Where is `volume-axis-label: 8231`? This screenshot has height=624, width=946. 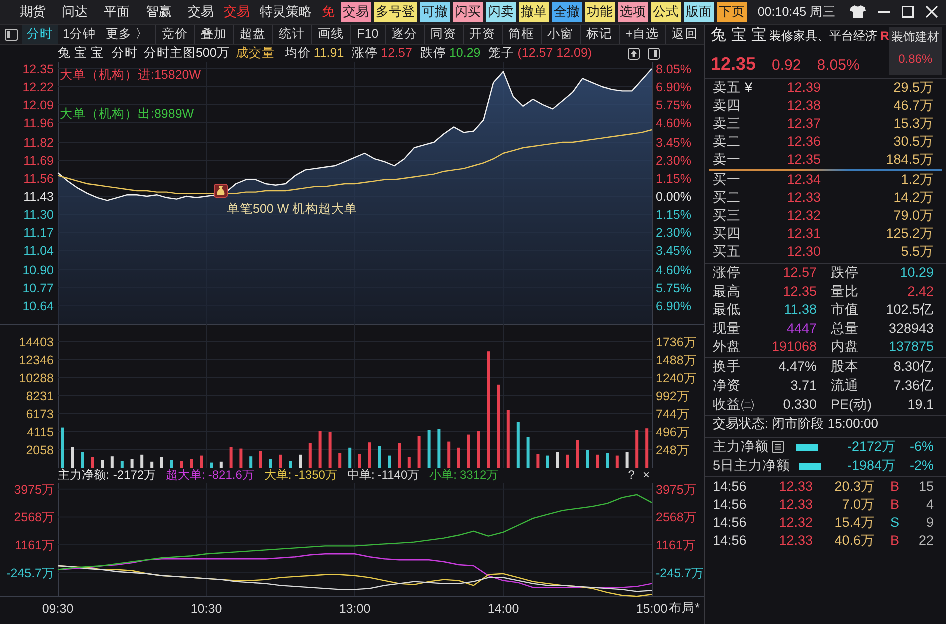 volume-axis-label: 8231 is located at coordinates (40, 397).